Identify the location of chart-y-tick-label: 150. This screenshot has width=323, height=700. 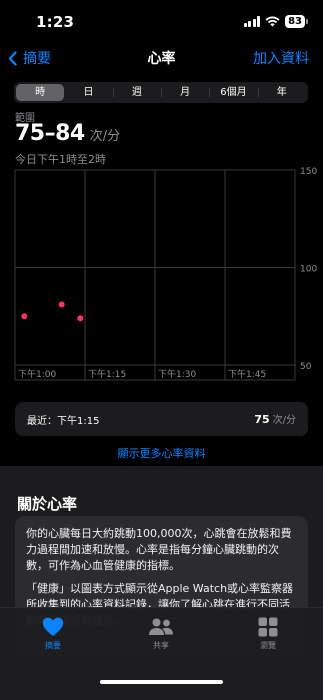
(308, 172).